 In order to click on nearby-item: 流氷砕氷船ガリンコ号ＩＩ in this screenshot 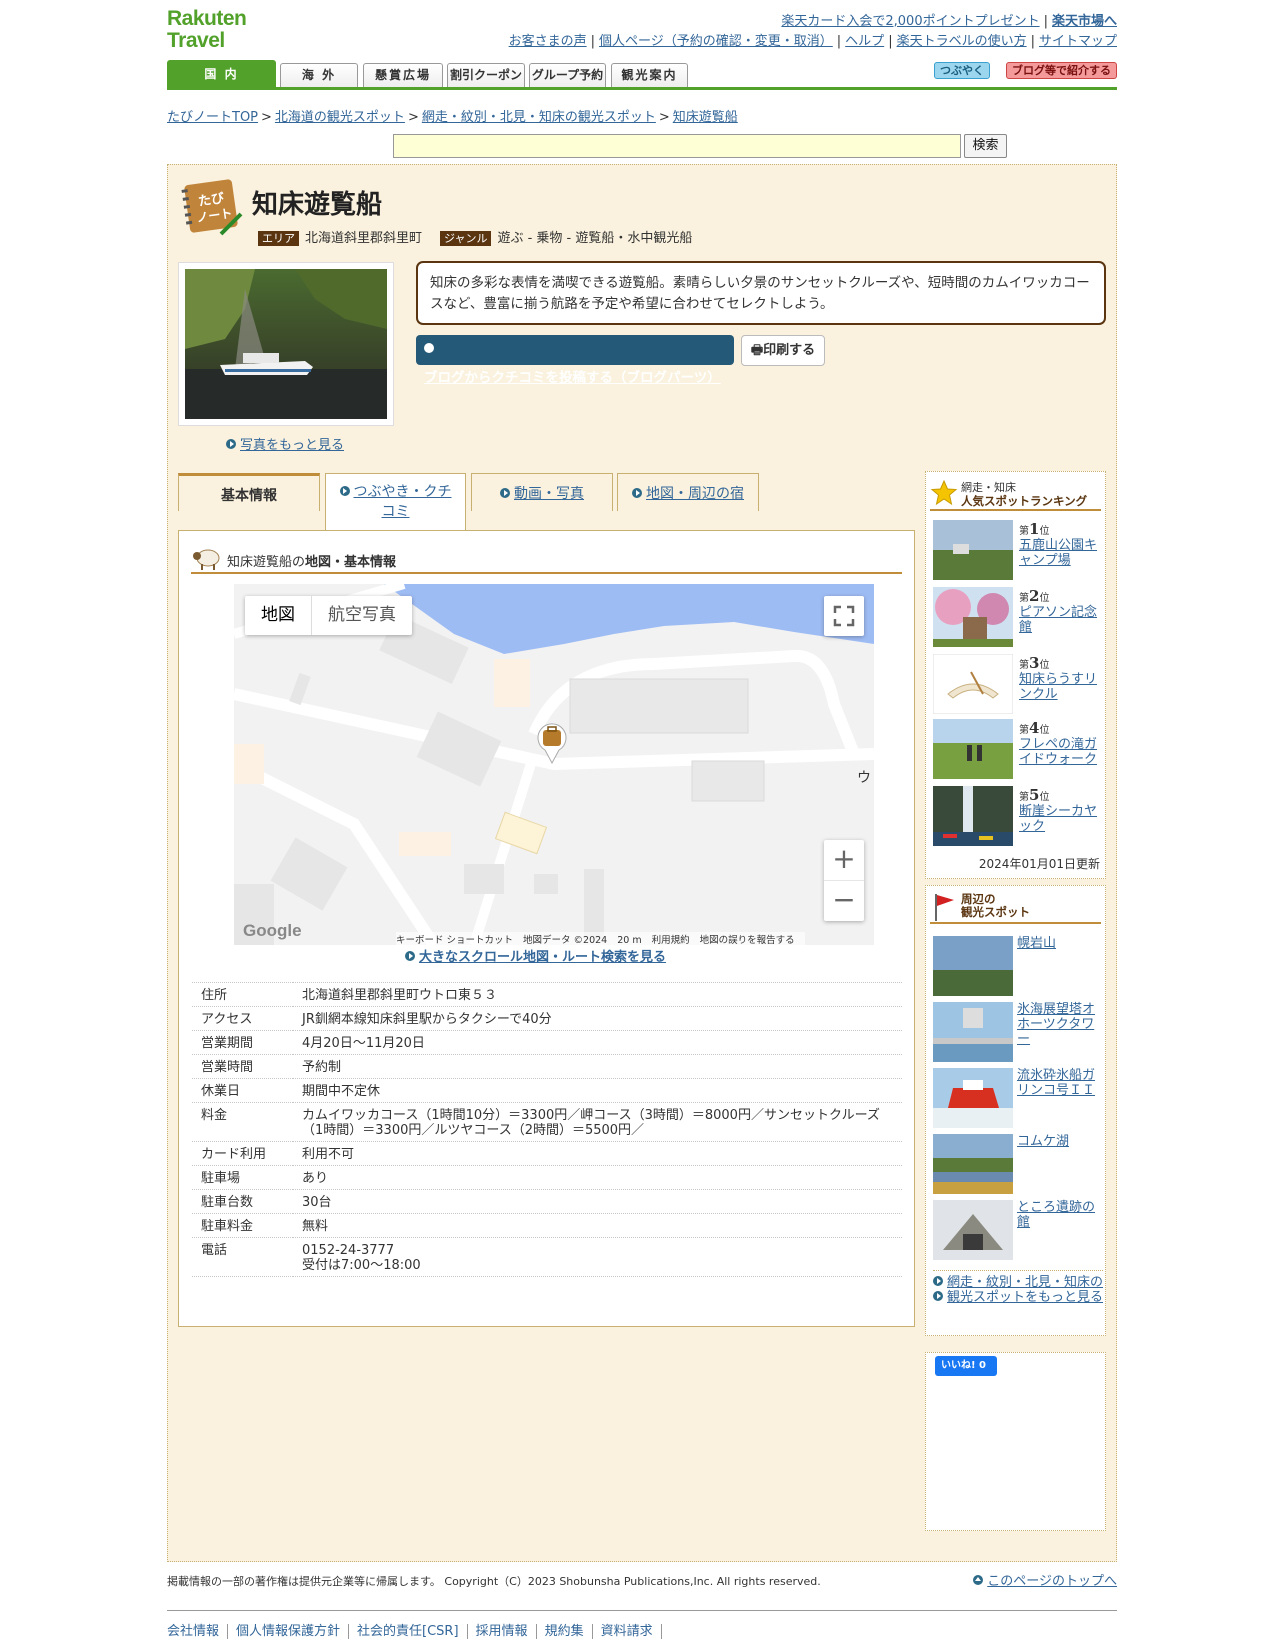, I will do `click(1018, 1098)`.